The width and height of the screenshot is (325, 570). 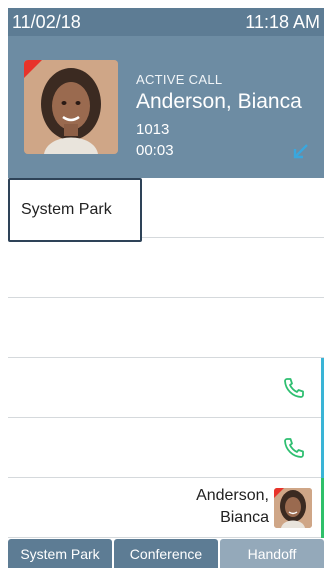 I want to click on contact-first-name: Bianca, so click(x=244, y=517).